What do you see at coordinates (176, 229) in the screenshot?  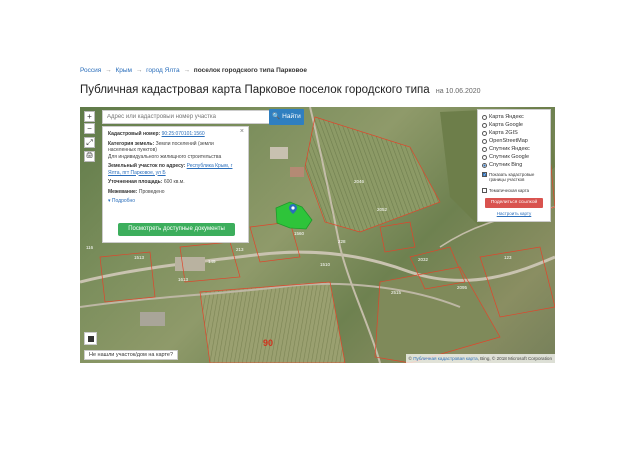 I see `view-documents-button: Посмотреть доступные документы` at bounding box center [176, 229].